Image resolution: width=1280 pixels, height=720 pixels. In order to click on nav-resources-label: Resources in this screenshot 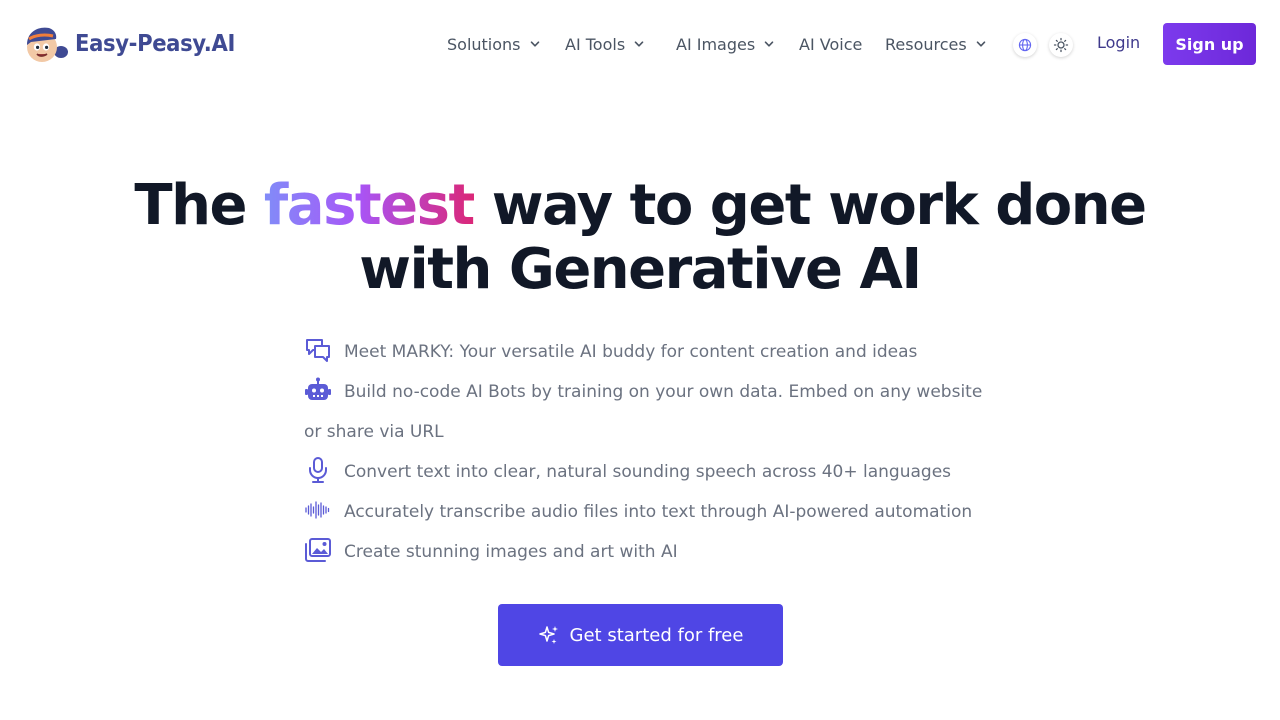, I will do `click(926, 44)`.